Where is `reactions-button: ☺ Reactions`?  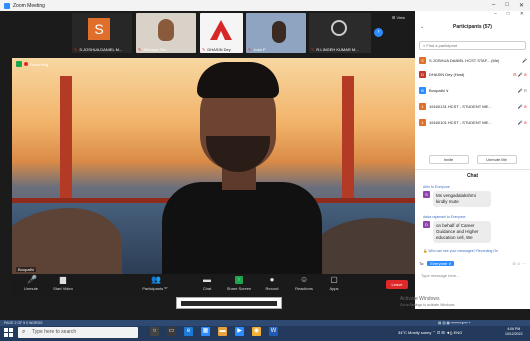
reactions-button: ☺ Reactions is located at coordinates (304, 284).